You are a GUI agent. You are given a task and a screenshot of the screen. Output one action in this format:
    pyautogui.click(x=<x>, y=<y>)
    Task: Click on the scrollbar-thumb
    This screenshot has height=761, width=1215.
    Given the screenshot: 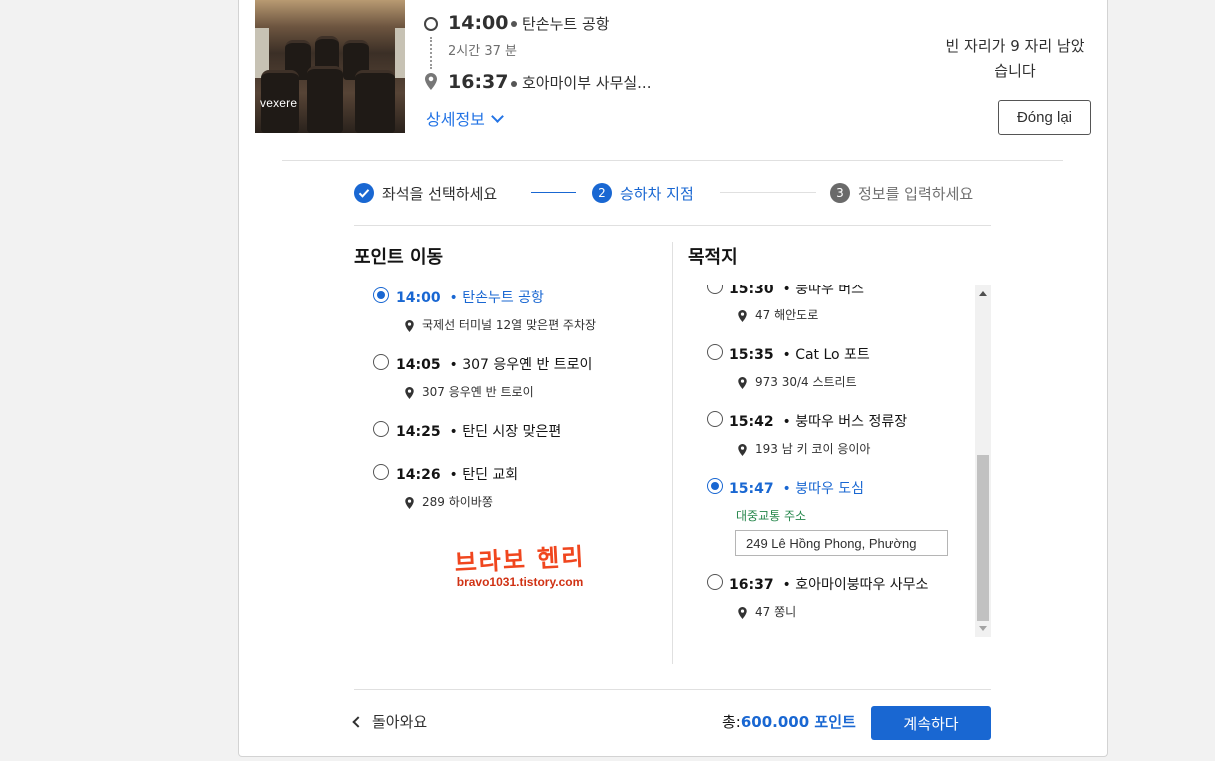 What is the action you would take?
    pyautogui.click(x=983, y=538)
    